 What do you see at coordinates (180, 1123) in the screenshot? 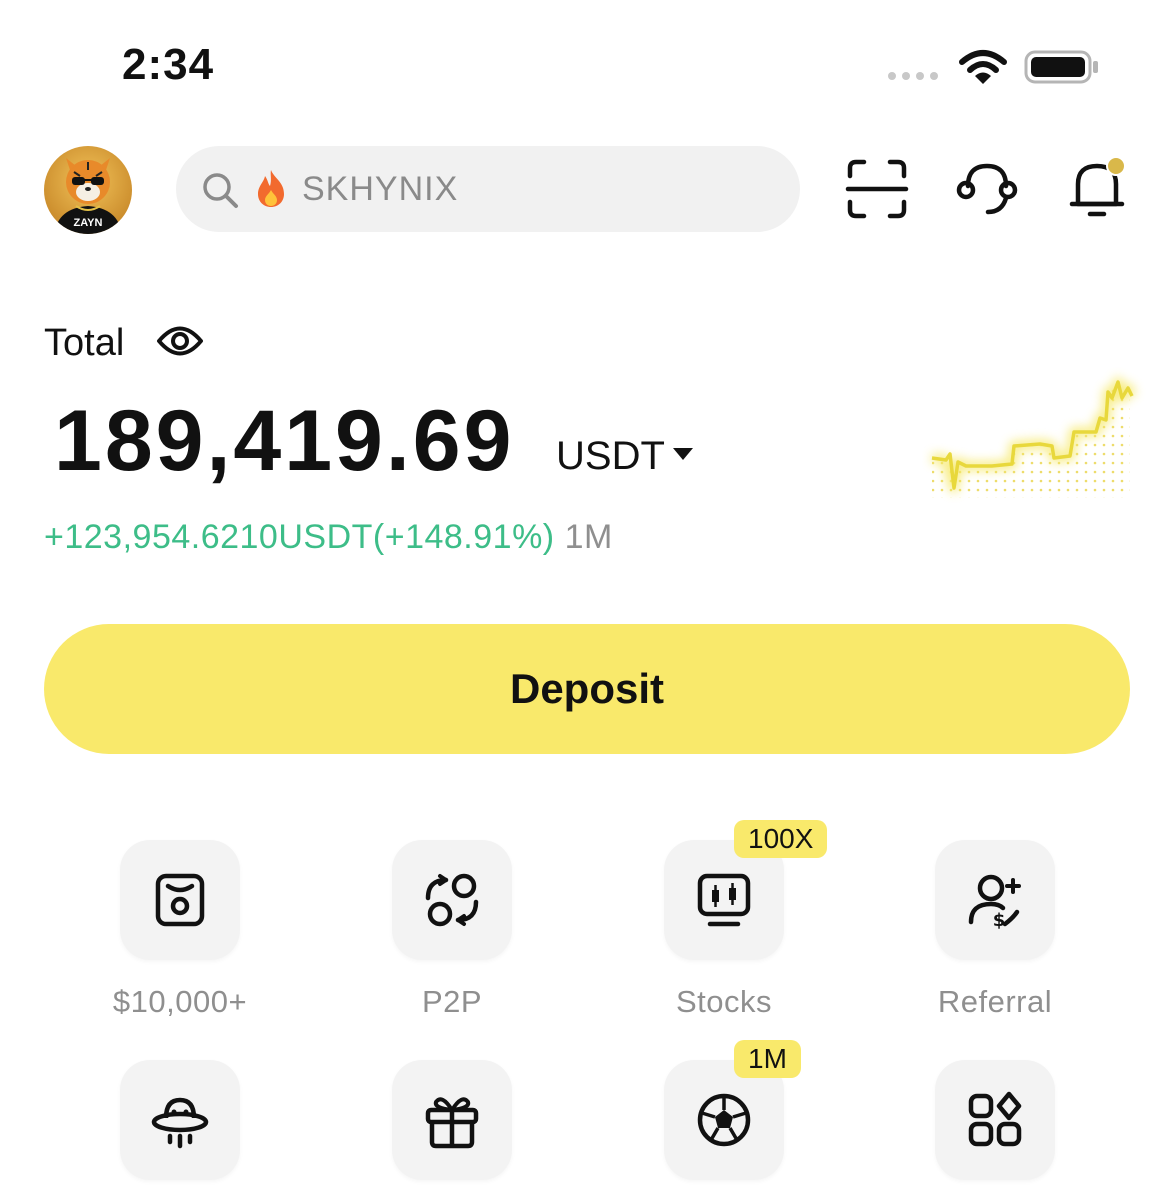
I see `ufo-icon` at bounding box center [180, 1123].